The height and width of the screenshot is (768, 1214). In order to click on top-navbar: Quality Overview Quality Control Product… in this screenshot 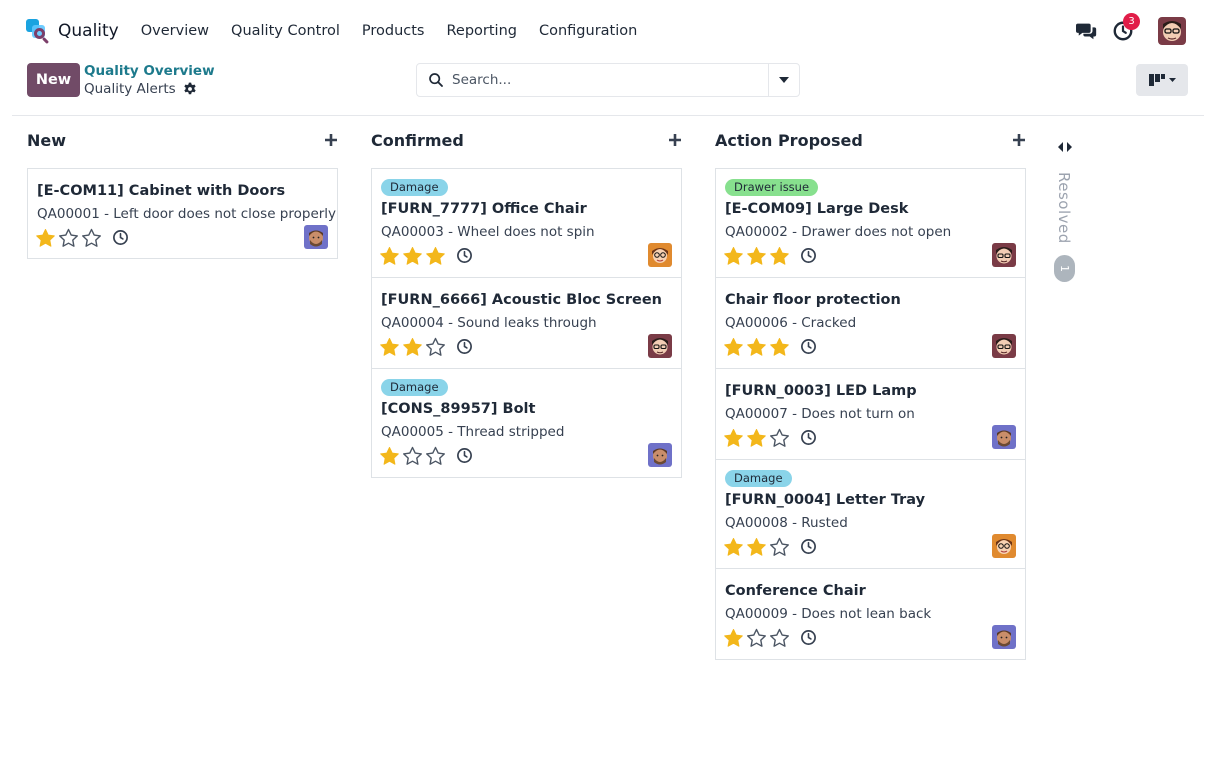, I will do `click(607, 31)`.